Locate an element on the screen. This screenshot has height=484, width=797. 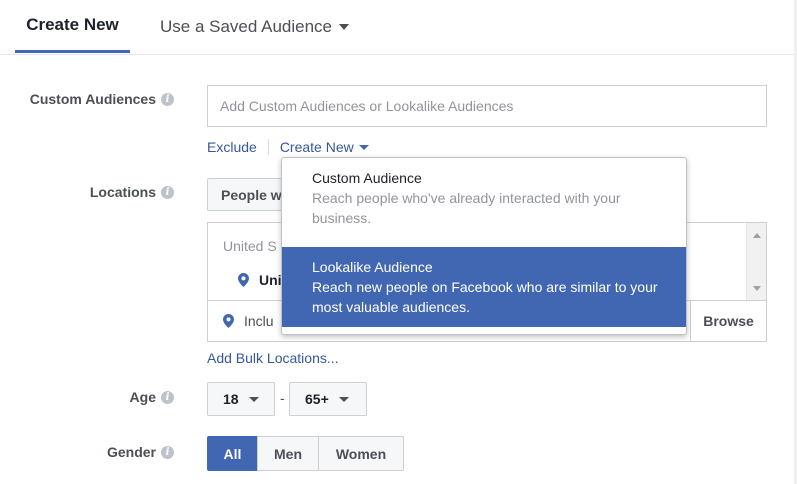
location-item: Uni is located at coordinates (260, 280).